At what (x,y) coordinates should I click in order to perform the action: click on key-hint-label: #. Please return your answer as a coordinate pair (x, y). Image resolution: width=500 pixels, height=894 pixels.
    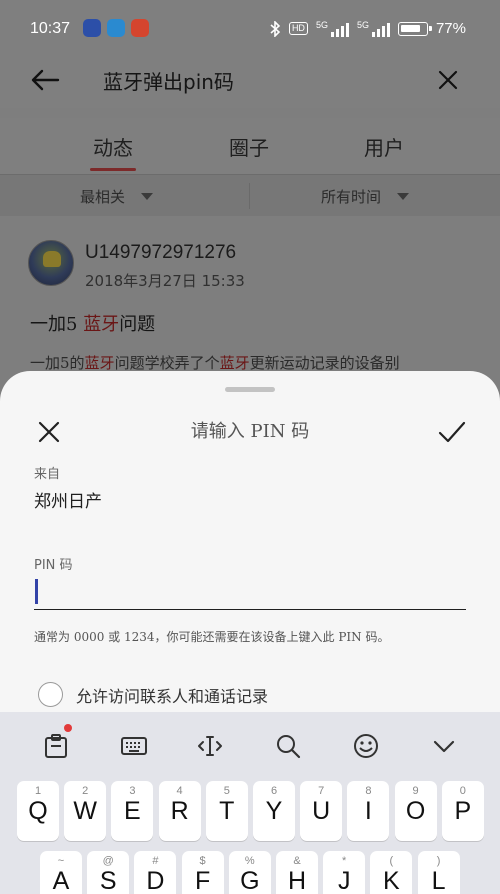
    Looking at the image, I should click on (155, 861).